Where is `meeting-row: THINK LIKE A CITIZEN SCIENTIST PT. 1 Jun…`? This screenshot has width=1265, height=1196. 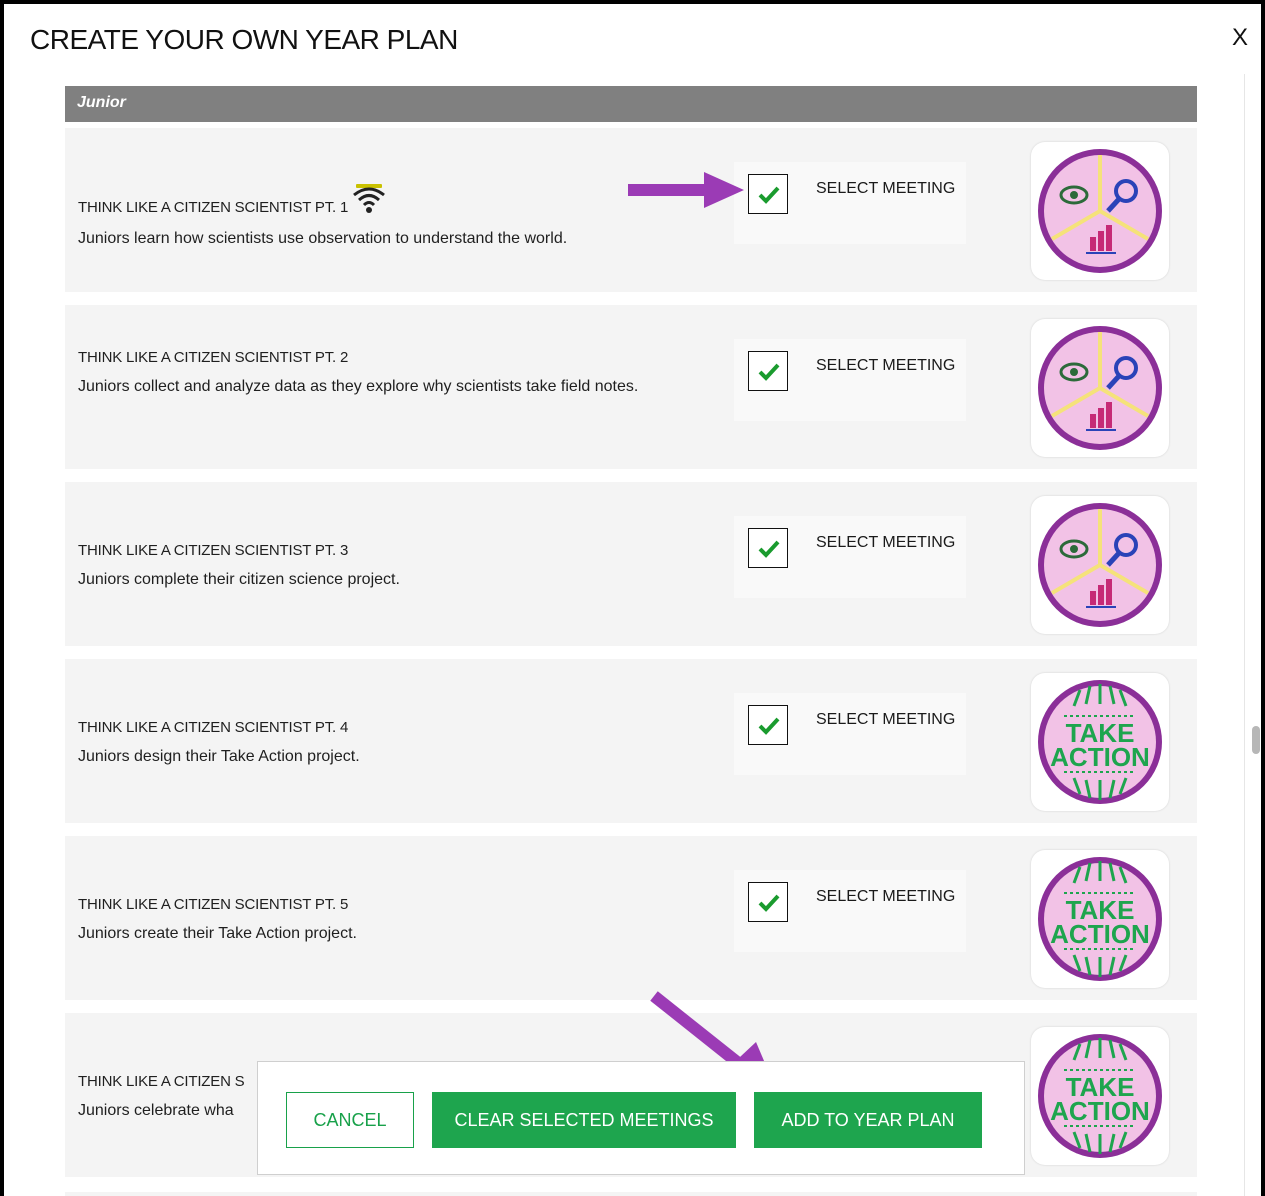
meeting-row: THINK LIKE A CITIZEN SCIENTIST PT. 1 Jun… is located at coordinates (631, 210).